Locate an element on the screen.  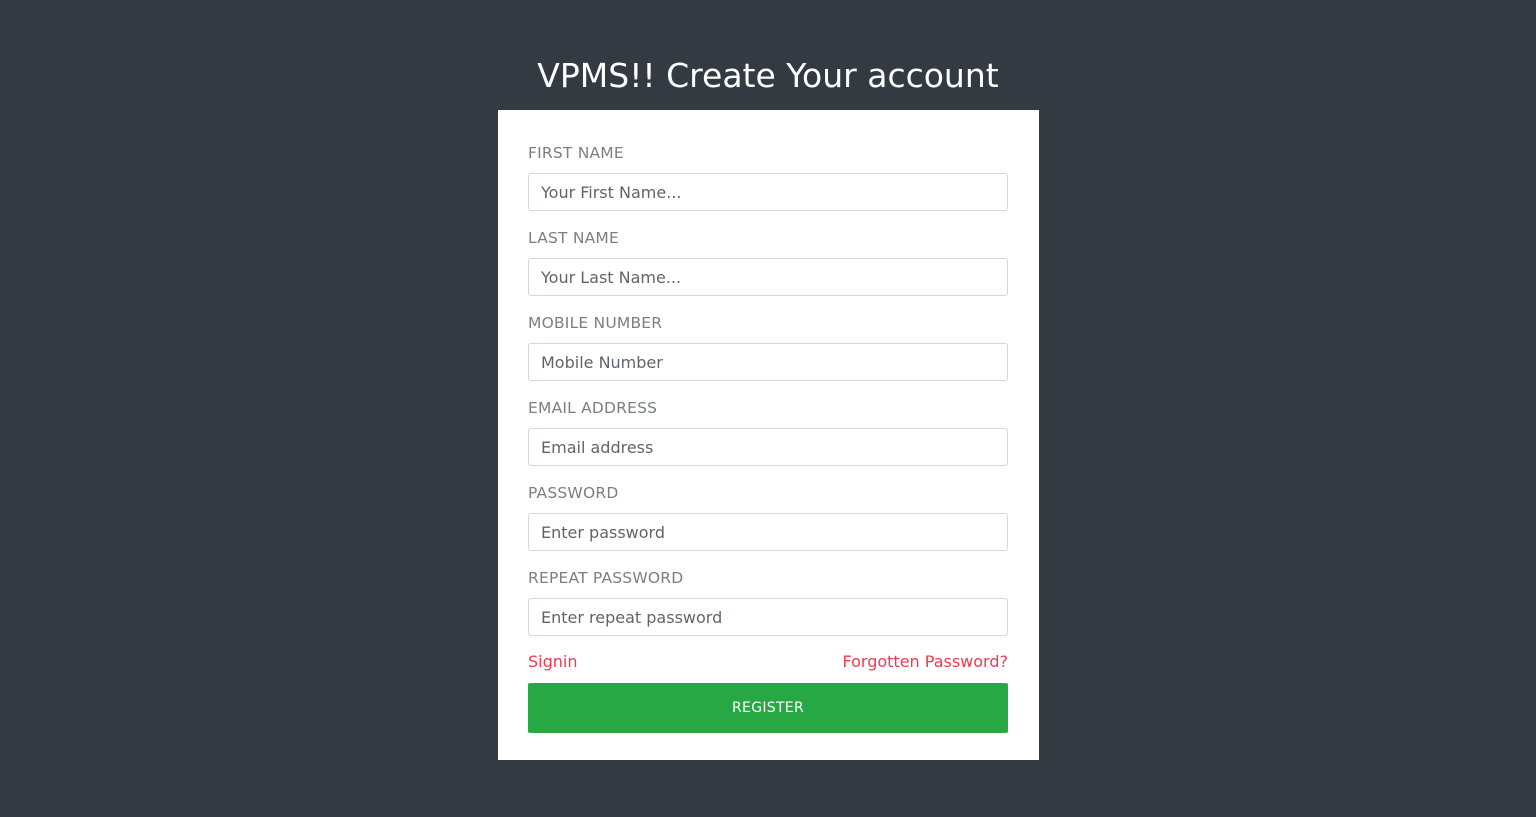
repeat-password-label: REPEAT PASSWORD is located at coordinates (606, 578).